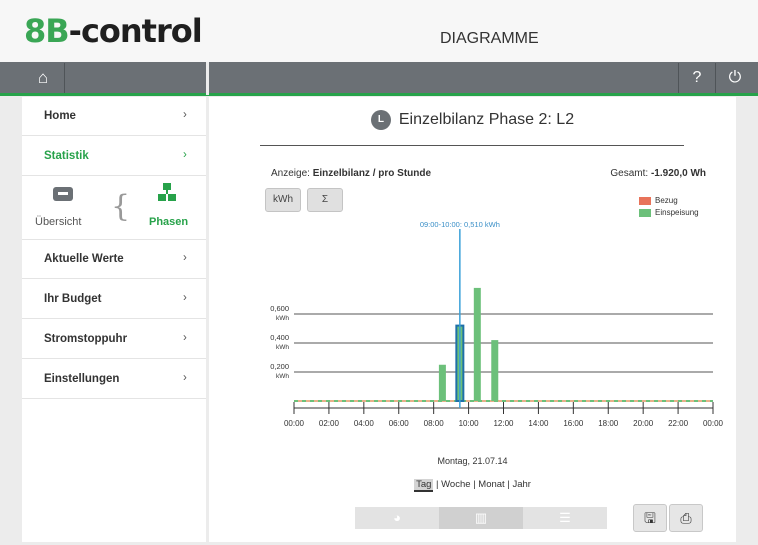 The image size is (758, 545). What do you see at coordinates (364, 423) in the screenshot?
I see `x-tick-label: 04:00` at bounding box center [364, 423].